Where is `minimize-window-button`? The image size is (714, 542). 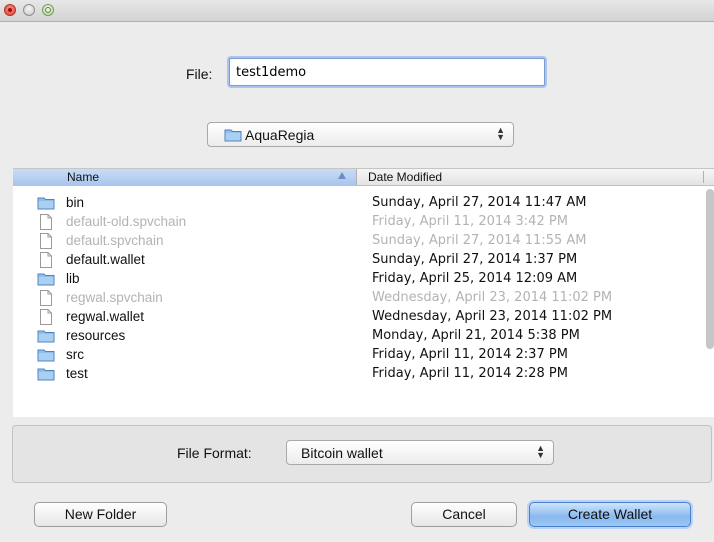 minimize-window-button is located at coordinates (29, 10).